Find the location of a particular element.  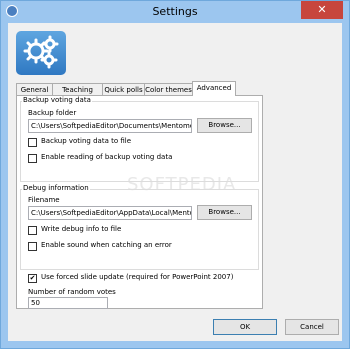

forced-slide-checkbox: ✔ is located at coordinates (32, 278).